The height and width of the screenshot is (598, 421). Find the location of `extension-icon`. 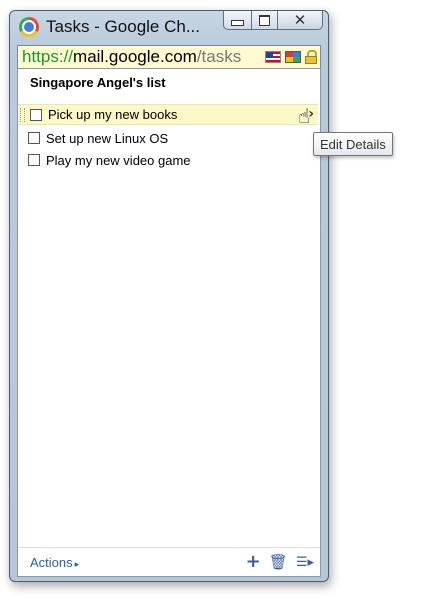

extension-icon is located at coordinates (293, 57).